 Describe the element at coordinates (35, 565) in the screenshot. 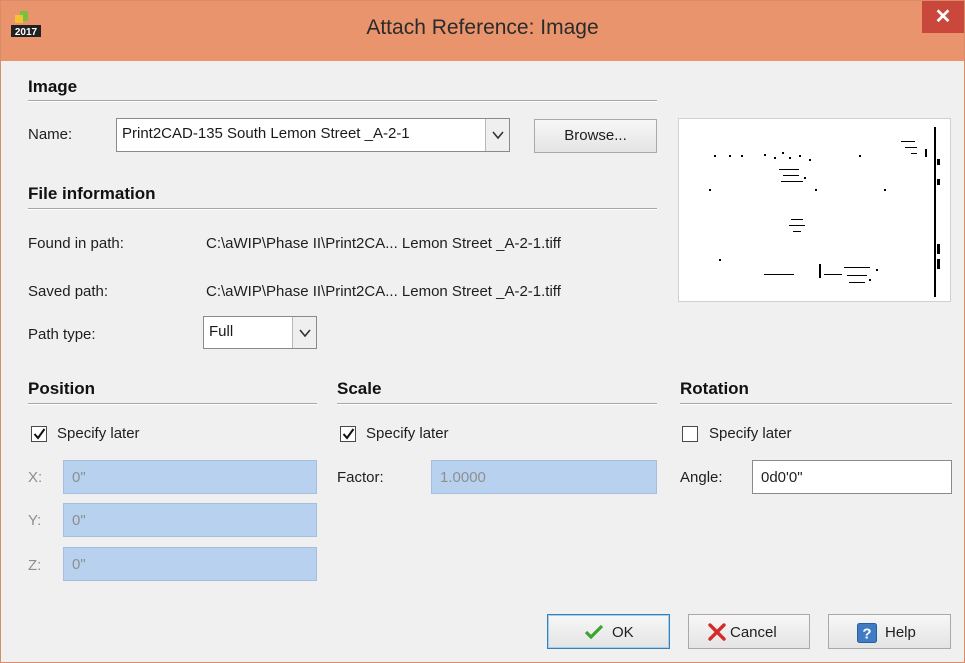

I see `z-label: Z:` at that location.